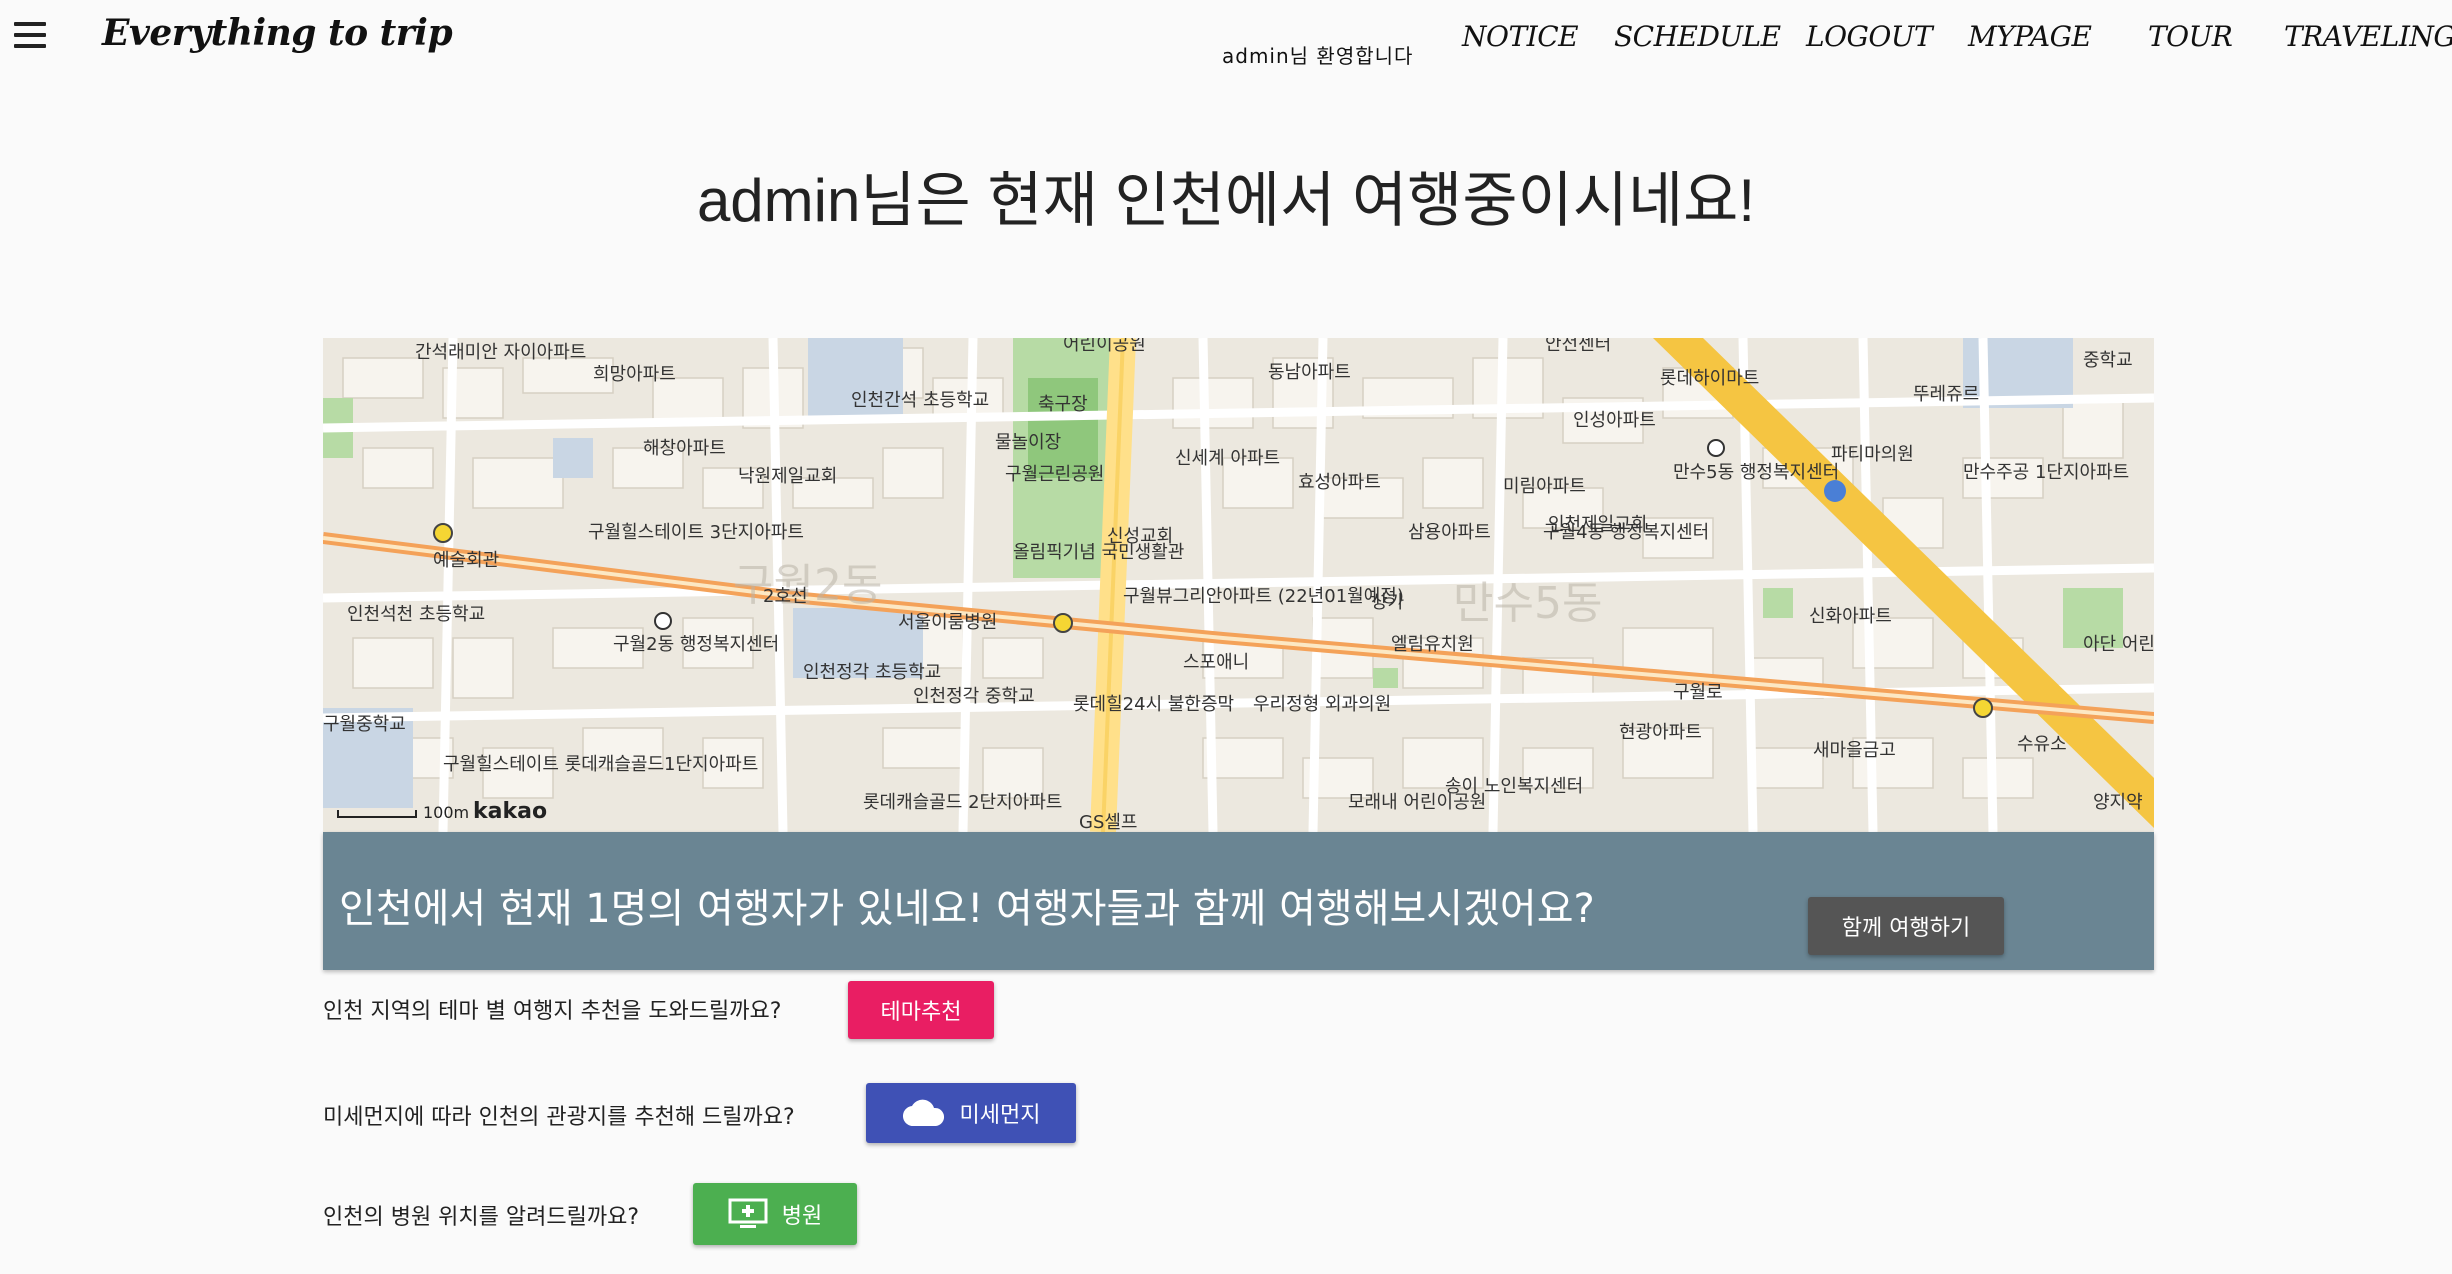 This screenshot has height=1274, width=2452. Describe the element at coordinates (1869, 36) in the screenshot. I see `nav-logout: LOGOUT` at that location.